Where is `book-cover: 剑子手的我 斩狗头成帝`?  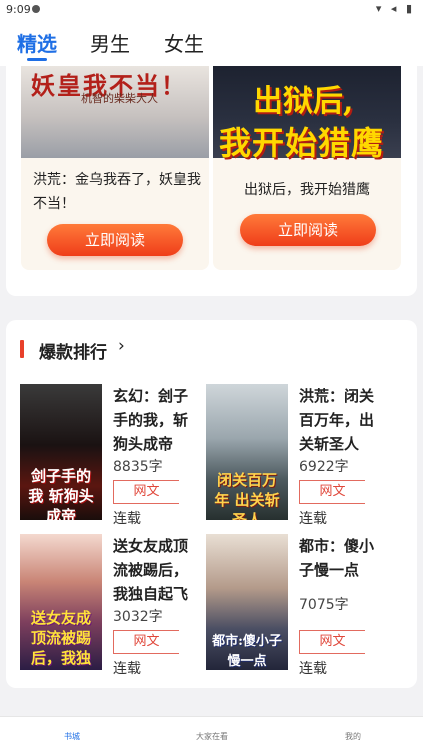 book-cover: 剑子手的我 斩狗头成帝 is located at coordinates (61, 452).